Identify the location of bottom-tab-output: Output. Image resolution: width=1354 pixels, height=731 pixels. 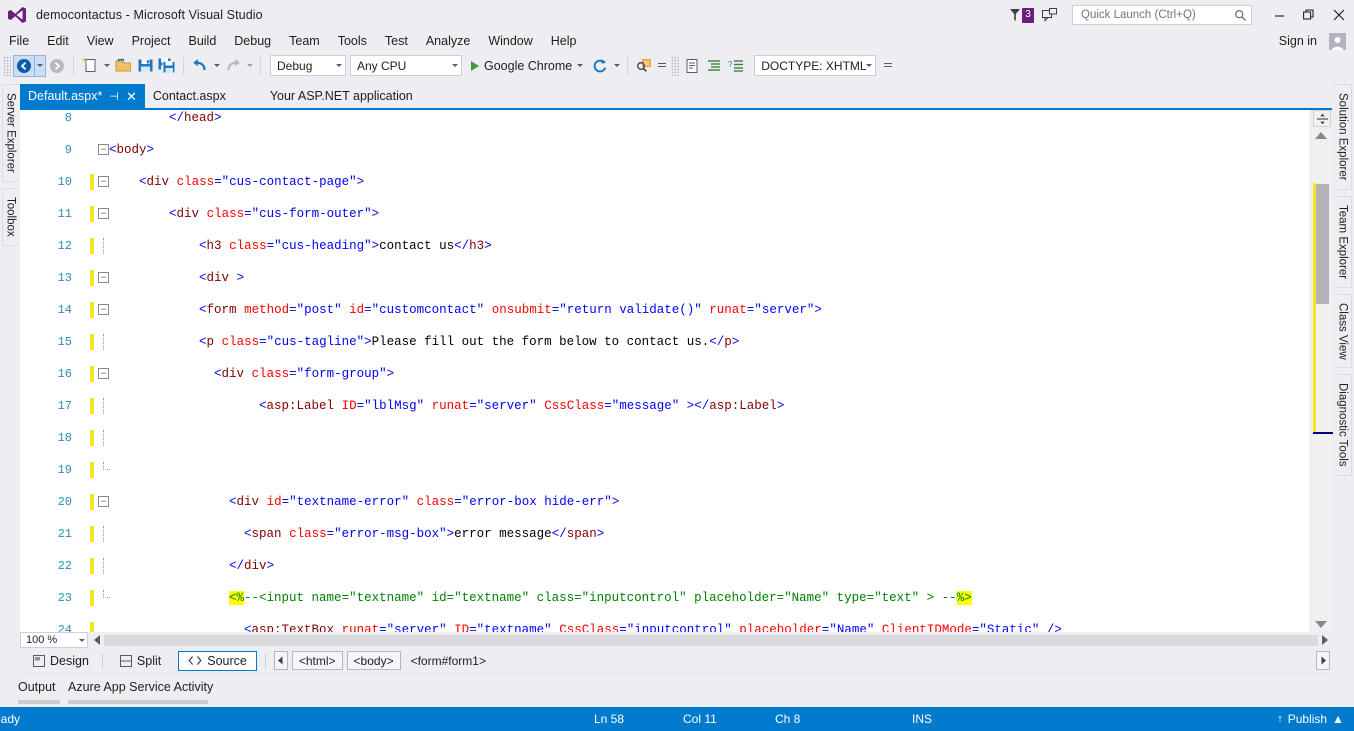
(37, 687).